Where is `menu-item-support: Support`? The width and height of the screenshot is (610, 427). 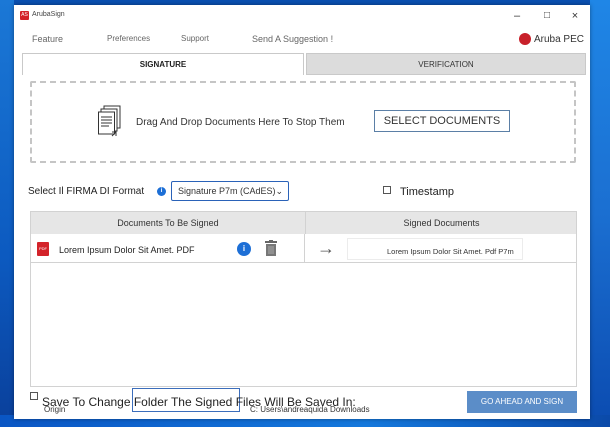
menu-item-support: Support is located at coordinates (195, 38).